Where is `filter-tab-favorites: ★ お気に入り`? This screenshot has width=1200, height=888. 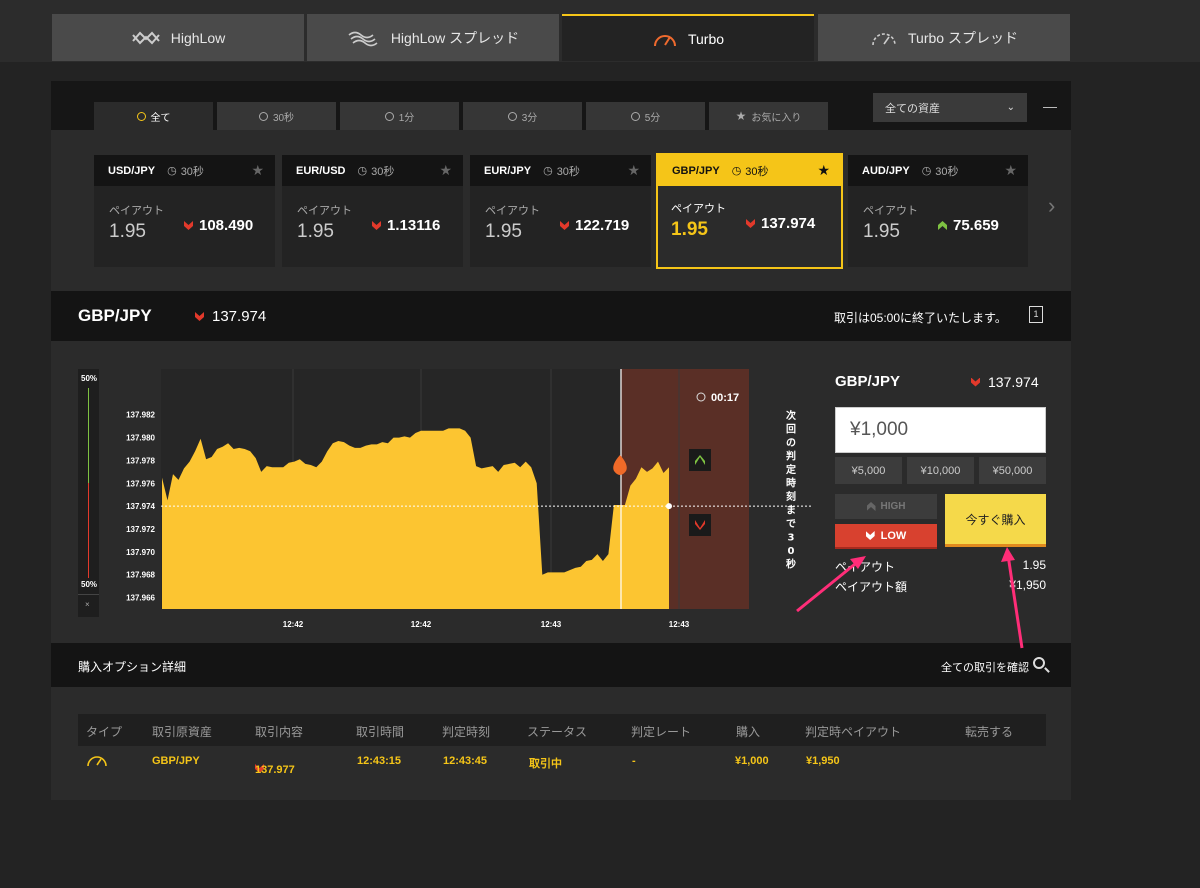 filter-tab-favorites: ★ お気に入り is located at coordinates (768, 116).